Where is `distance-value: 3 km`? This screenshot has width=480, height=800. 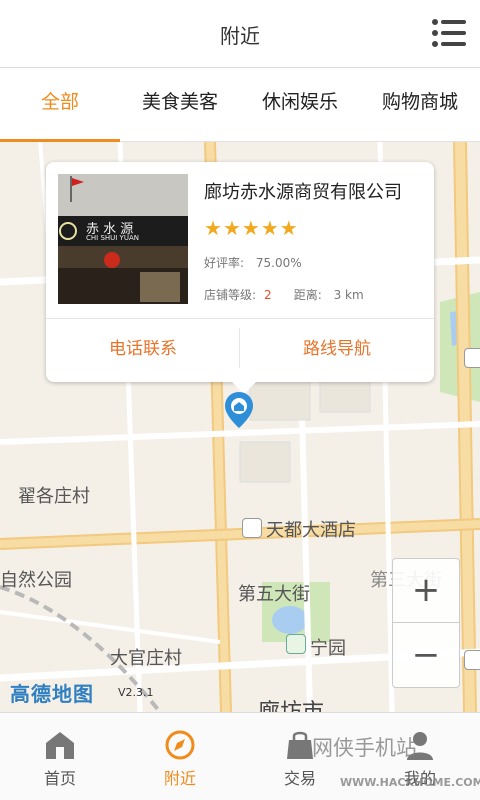
distance-value: 3 km is located at coordinates (348, 295).